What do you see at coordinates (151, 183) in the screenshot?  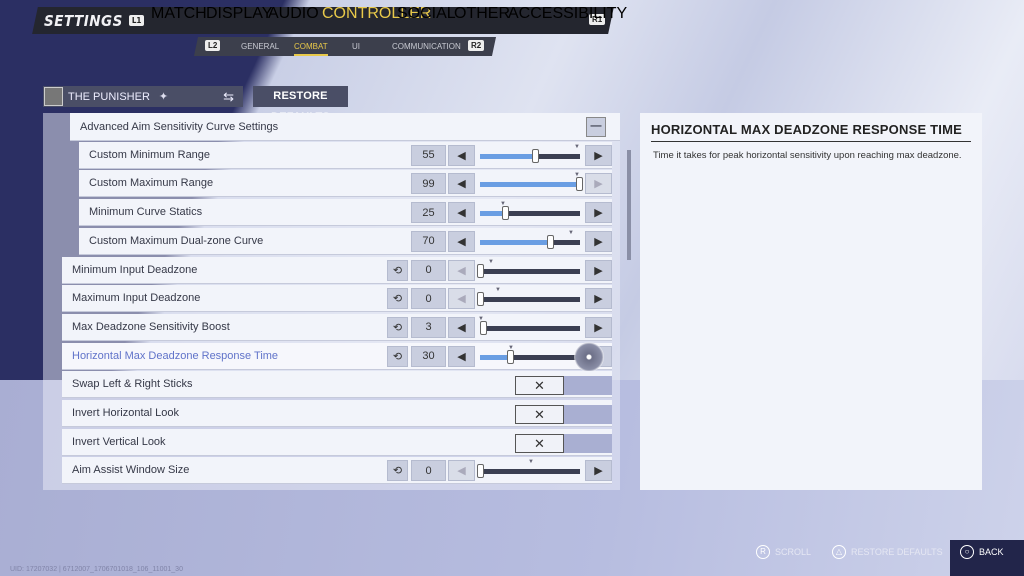 I see `setting-label: Custom Maximum Range` at bounding box center [151, 183].